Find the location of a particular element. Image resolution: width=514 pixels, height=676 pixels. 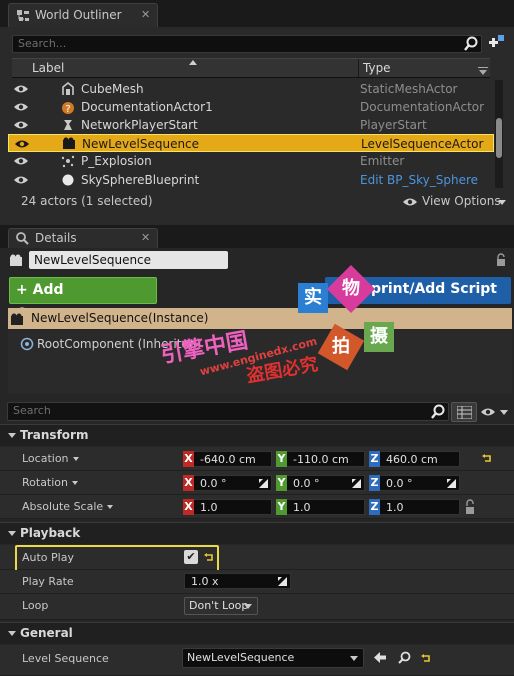

scale-label: Absolute Scale is located at coordinates (68, 506).